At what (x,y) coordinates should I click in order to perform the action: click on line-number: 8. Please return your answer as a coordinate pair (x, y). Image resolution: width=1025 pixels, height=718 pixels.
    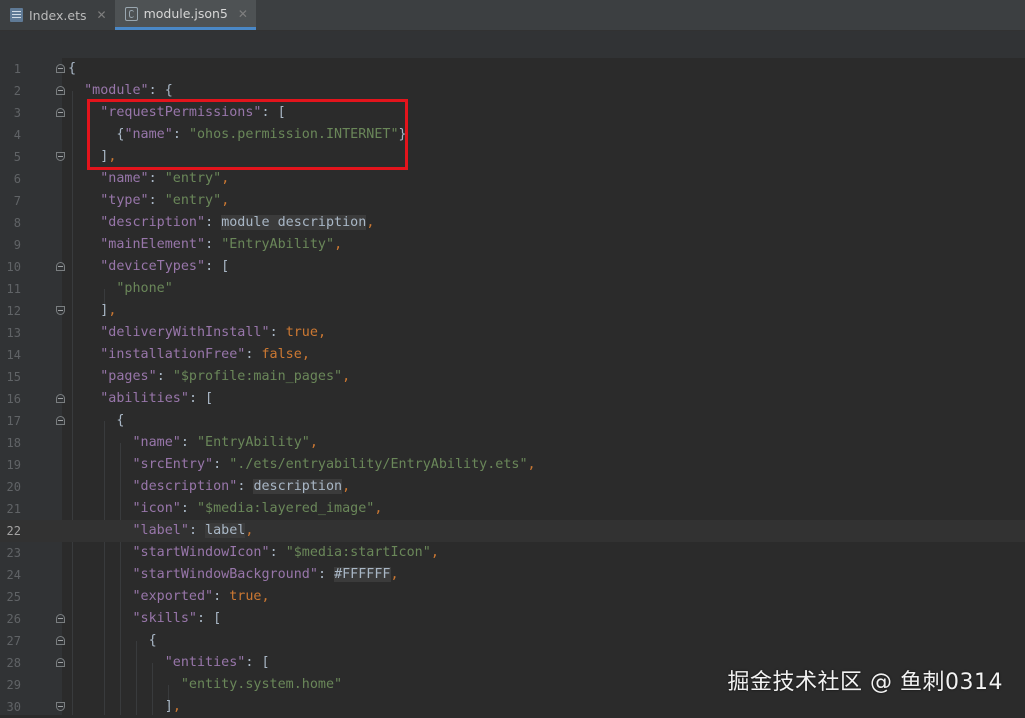
    Looking at the image, I should click on (17, 223).